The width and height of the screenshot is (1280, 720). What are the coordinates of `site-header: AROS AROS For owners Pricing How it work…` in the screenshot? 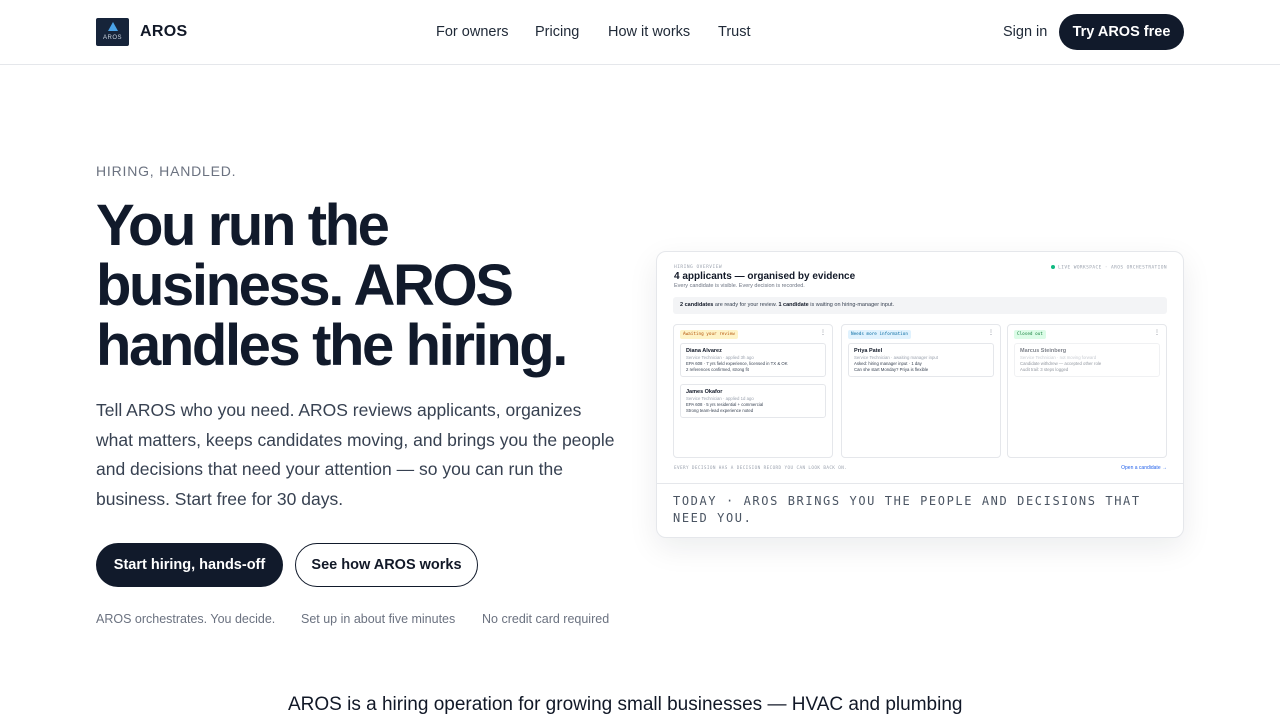 It's located at (640, 32).